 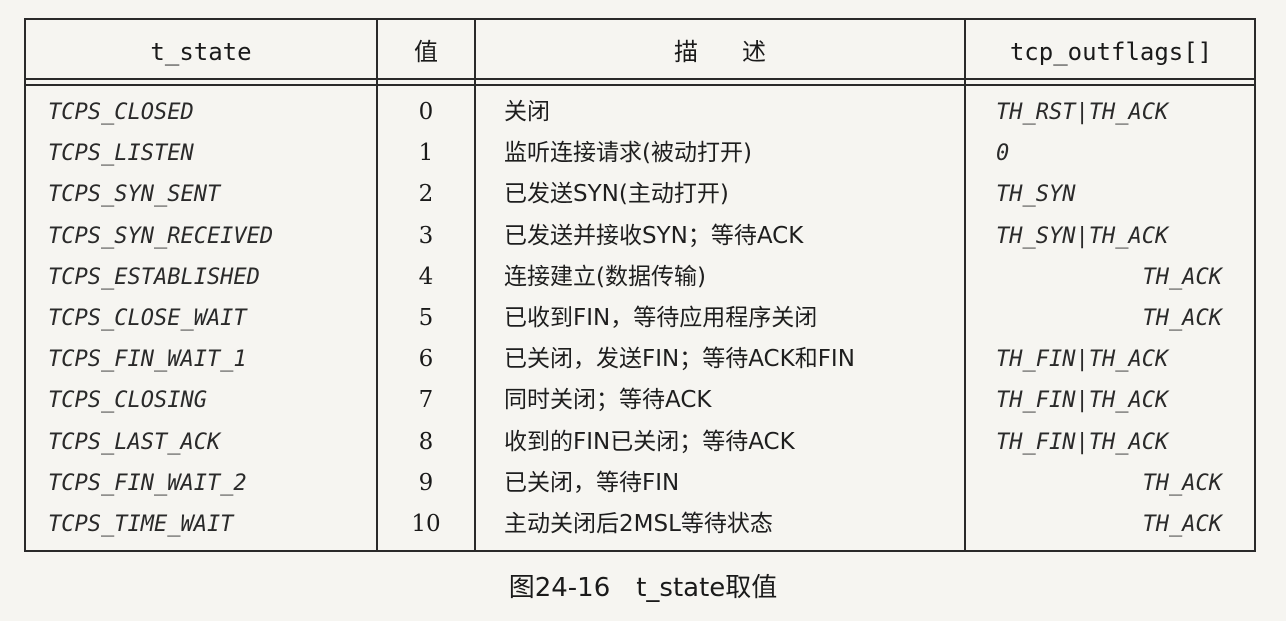 What do you see at coordinates (616, 194) in the screenshot?
I see `cell-description: 已发送SYN(主动打开)` at bounding box center [616, 194].